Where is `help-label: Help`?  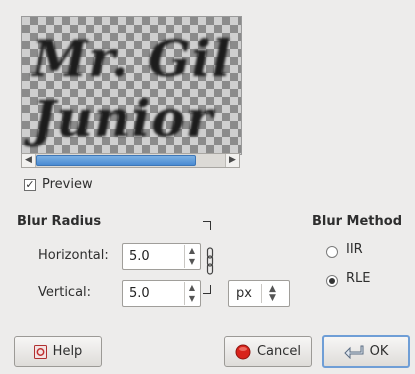
help-label: Help is located at coordinates (67, 351).